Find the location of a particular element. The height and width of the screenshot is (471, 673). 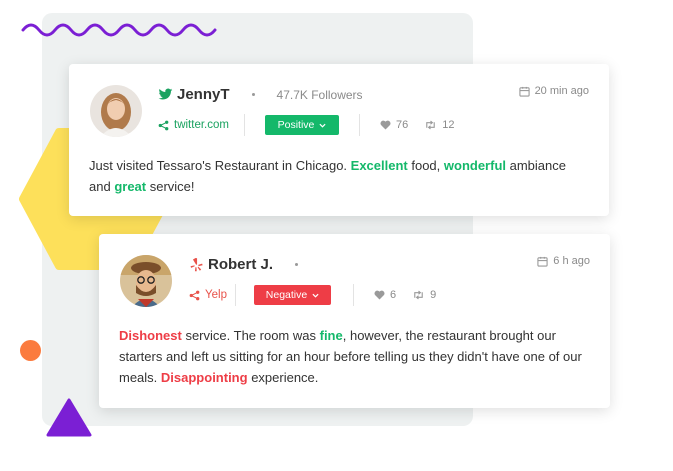

sentiment-dropdown: Positive is located at coordinates (302, 125).